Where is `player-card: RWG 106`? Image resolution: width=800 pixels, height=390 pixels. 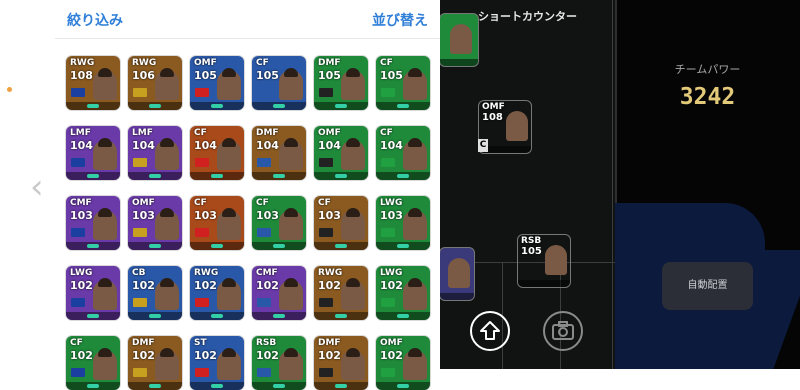 player-card: RWG 106 is located at coordinates (155, 83).